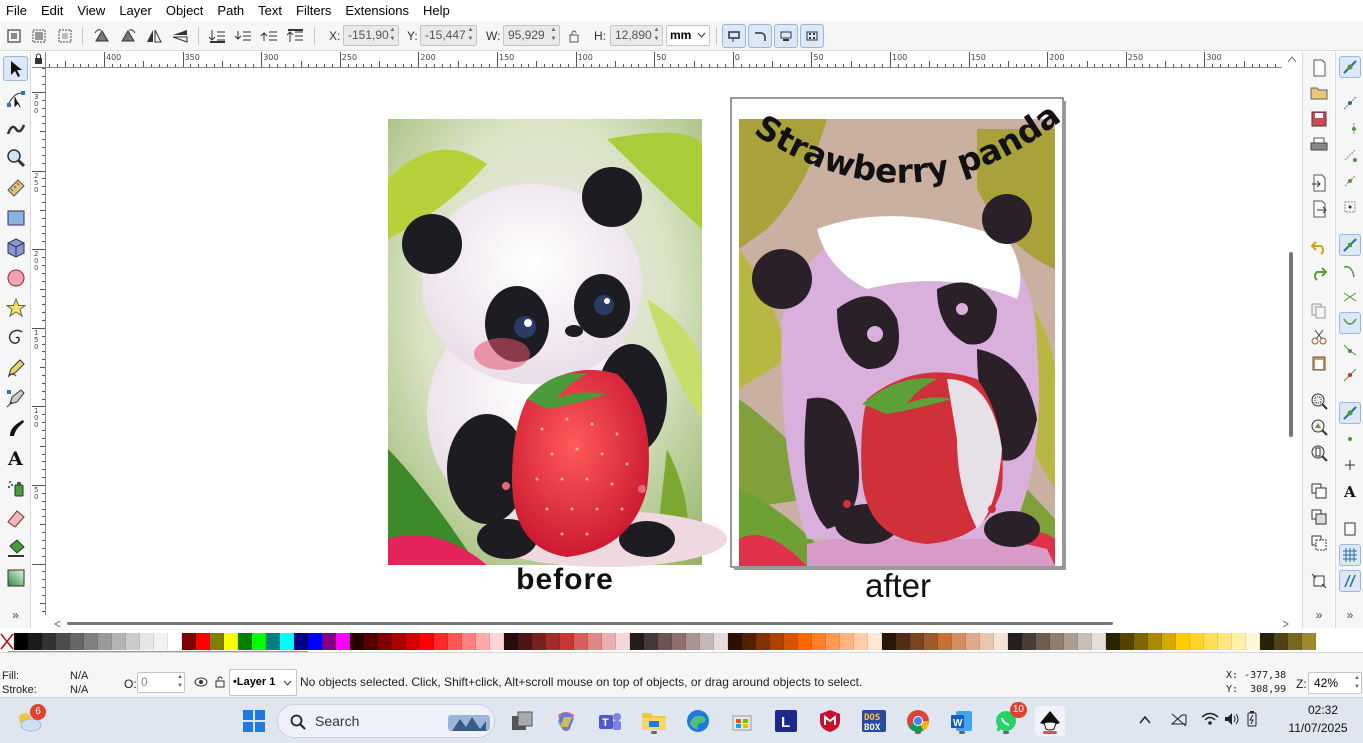 This screenshot has width=1363, height=743. I want to click on rotate-cw-icon, so click(128, 36).